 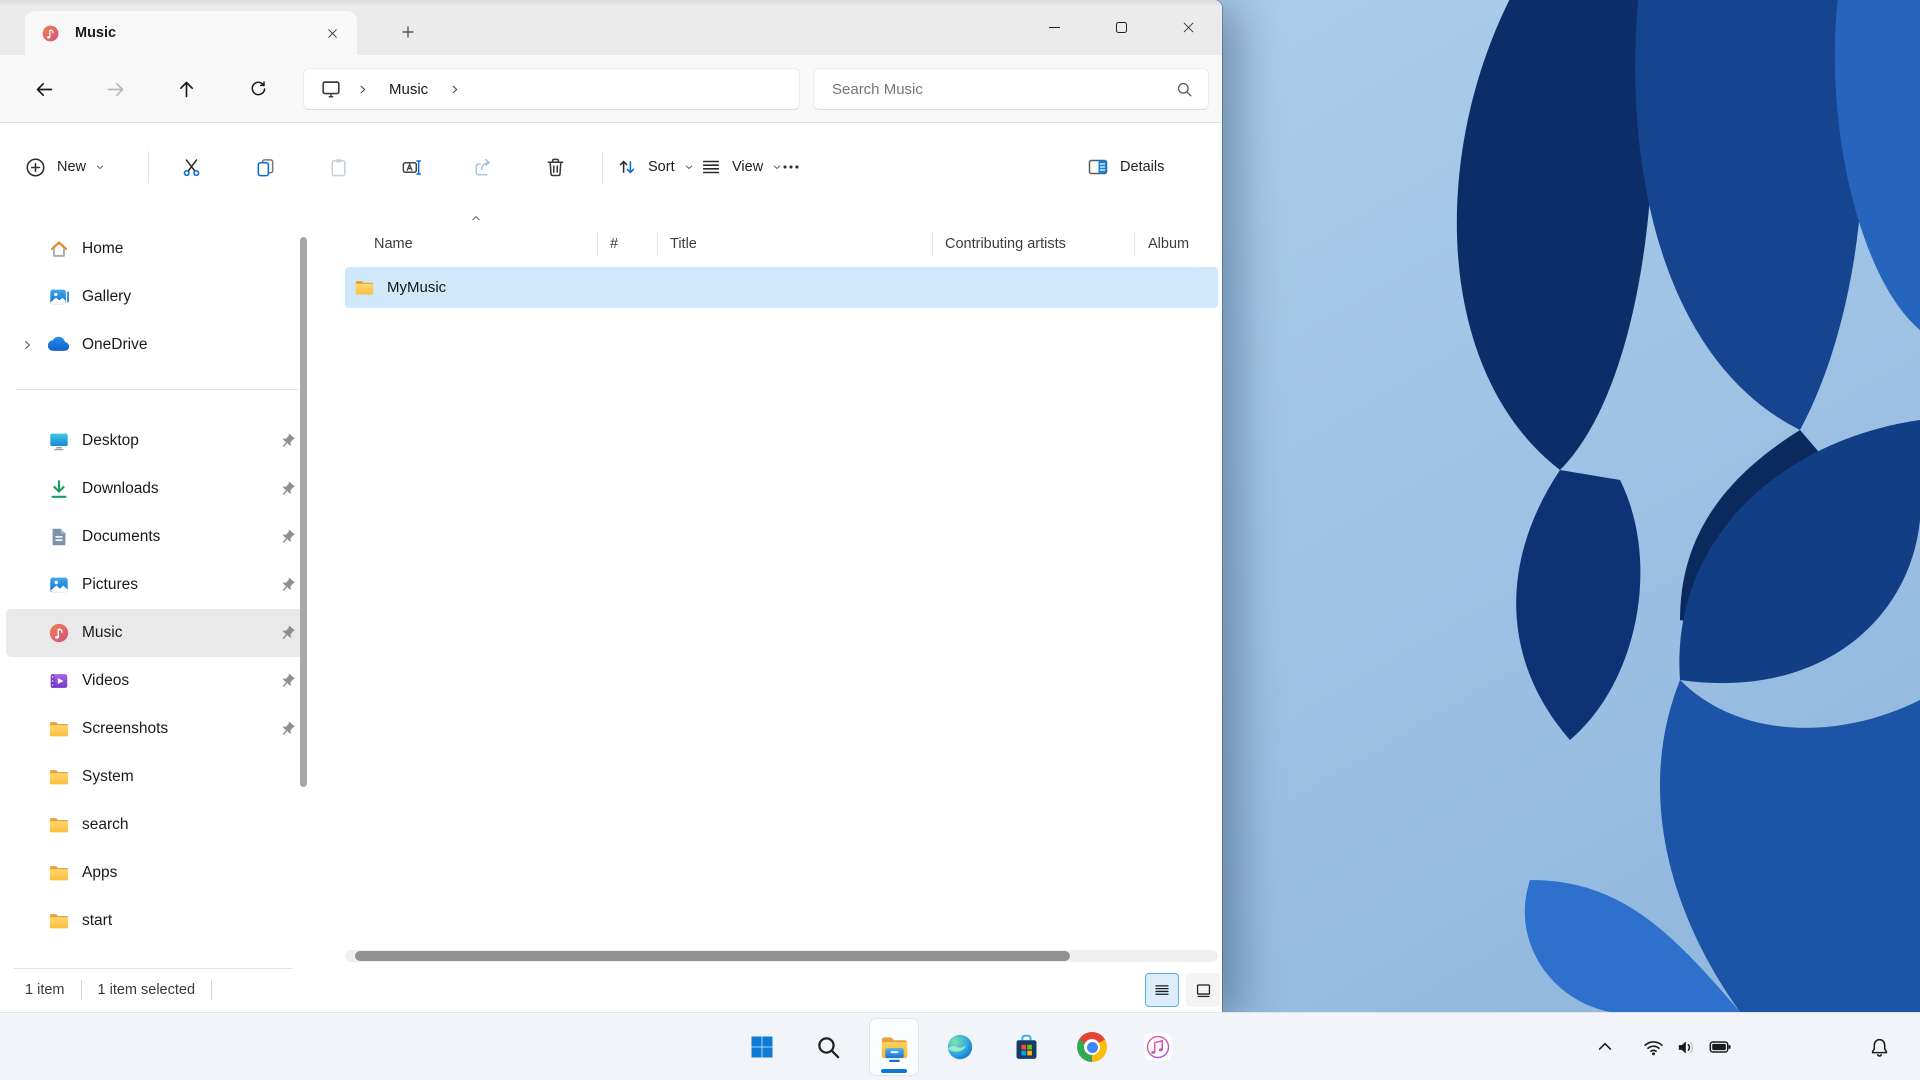 I want to click on item-count: 1 item, so click(x=45, y=990).